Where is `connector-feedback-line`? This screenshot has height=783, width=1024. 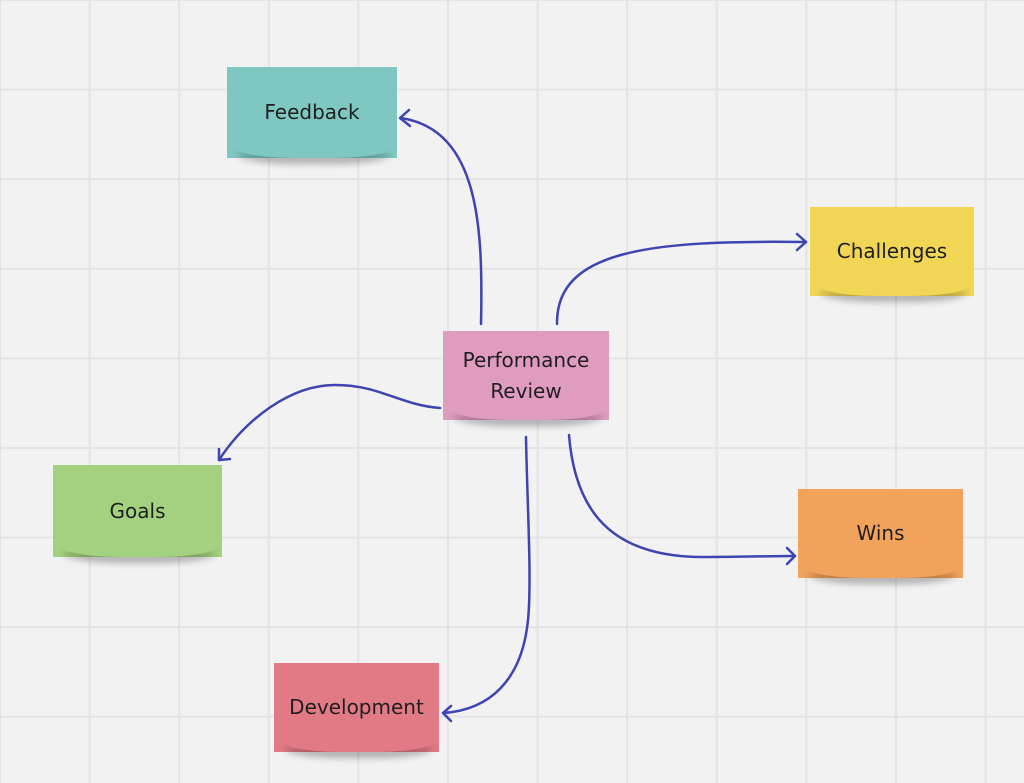
connector-feedback-line is located at coordinates (441, 221).